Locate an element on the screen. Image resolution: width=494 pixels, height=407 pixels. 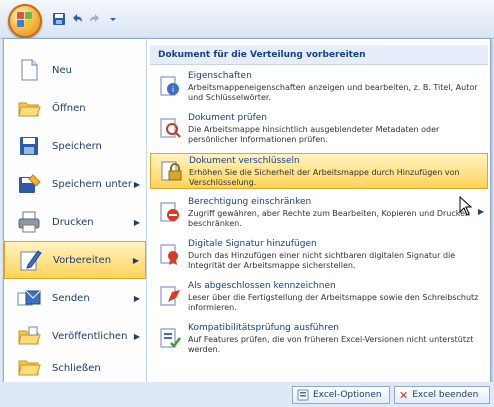
excel-options-button: Excel-Optionen is located at coordinates (341, 395).